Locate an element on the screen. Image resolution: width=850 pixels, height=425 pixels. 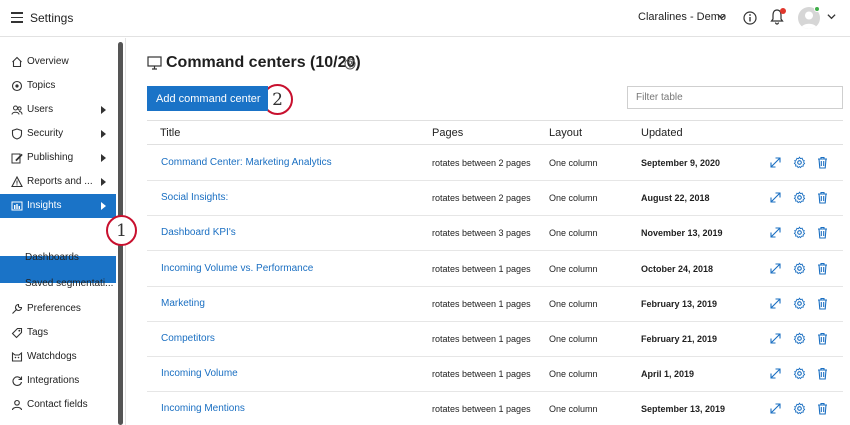
sidebar-subitem-dashboards: Dashboards is located at coordinates (52, 257).